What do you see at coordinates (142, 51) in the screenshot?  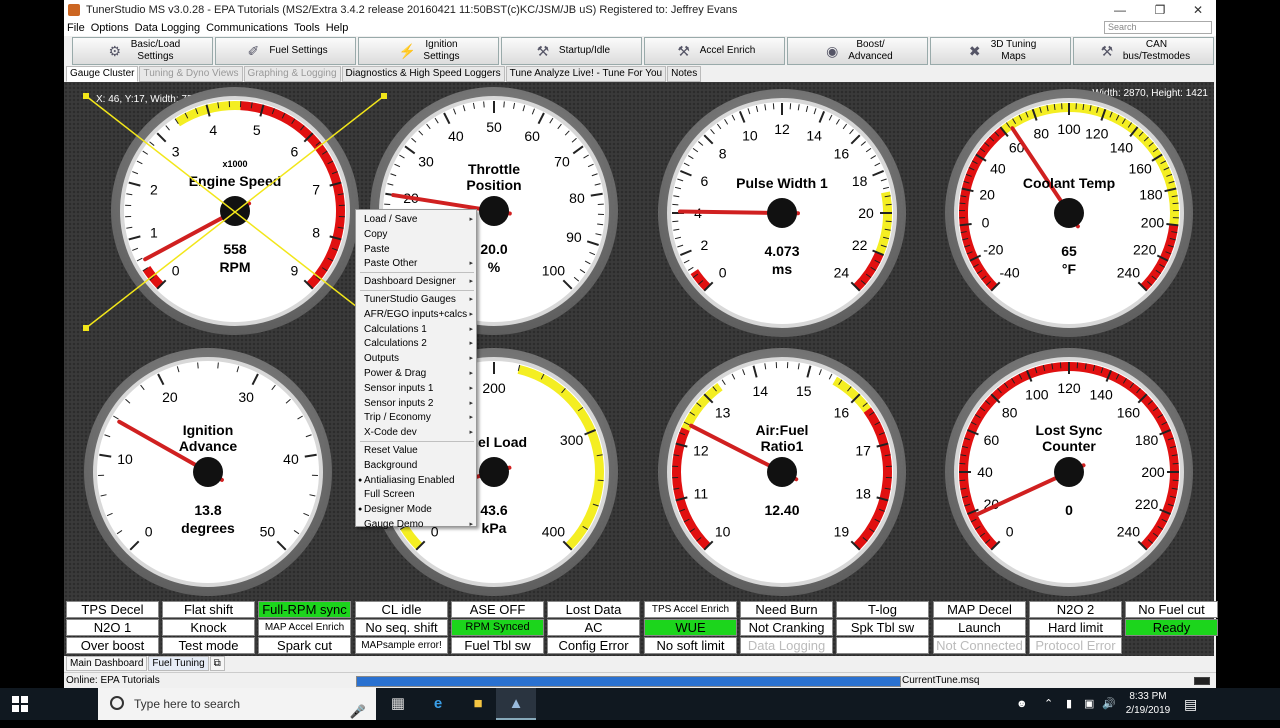 I see `toolbar-button-gear: ⚙Basic/Load Settings` at bounding box center [142, 51].